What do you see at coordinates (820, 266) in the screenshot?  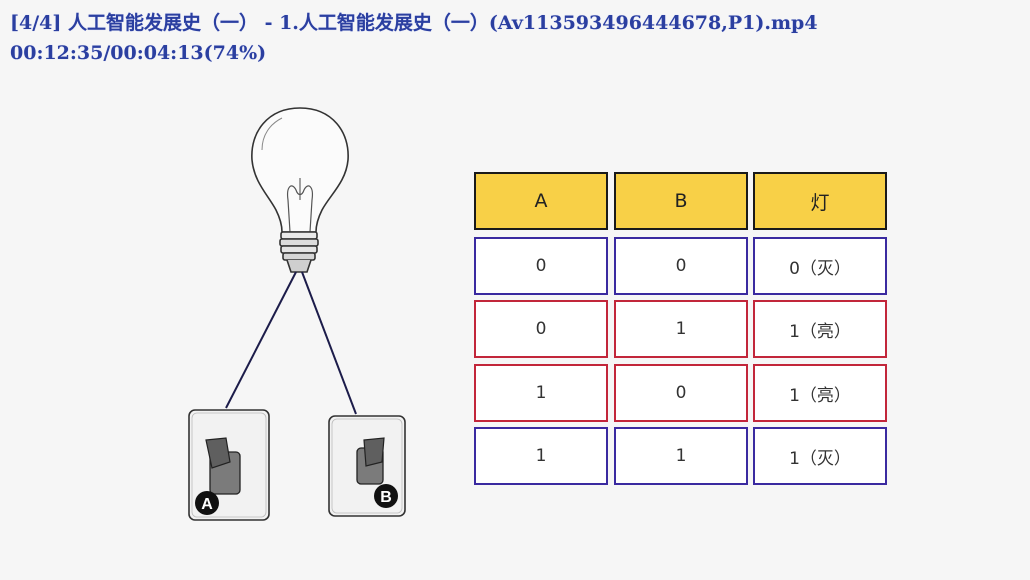 I see `table-cell-lamp: 0（灭）` at bounding box center [820, 266].